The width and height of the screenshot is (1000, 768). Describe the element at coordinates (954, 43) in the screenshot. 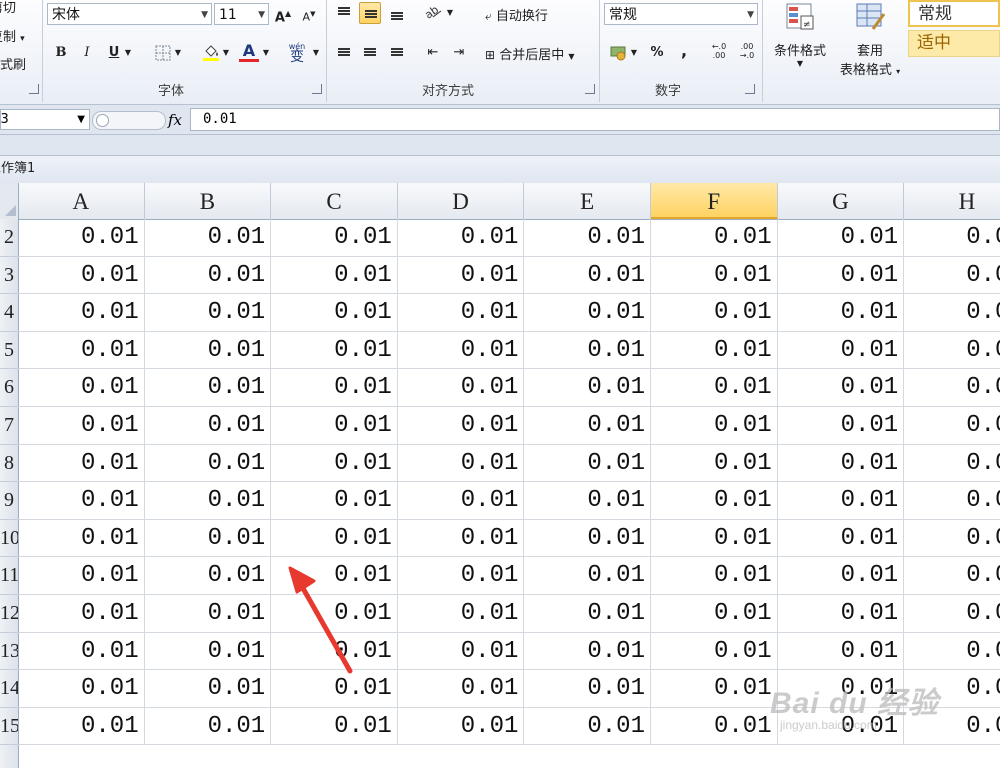

I see `cell-style-neutral: 适中` at that location.